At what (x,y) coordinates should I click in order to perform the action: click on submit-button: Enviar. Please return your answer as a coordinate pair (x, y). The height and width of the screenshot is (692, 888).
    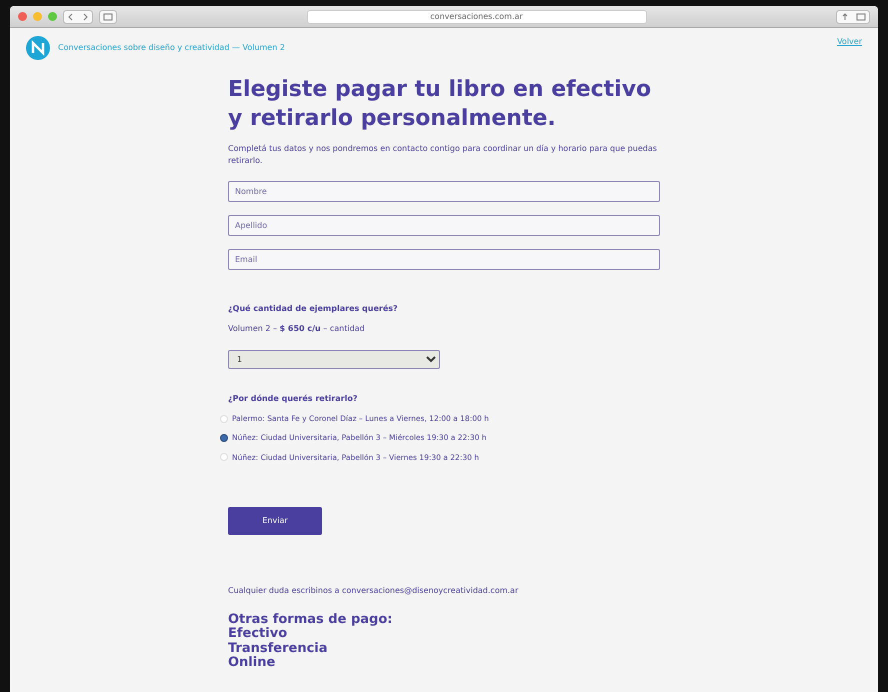
    Looking at the image, I should click on (275, 520).